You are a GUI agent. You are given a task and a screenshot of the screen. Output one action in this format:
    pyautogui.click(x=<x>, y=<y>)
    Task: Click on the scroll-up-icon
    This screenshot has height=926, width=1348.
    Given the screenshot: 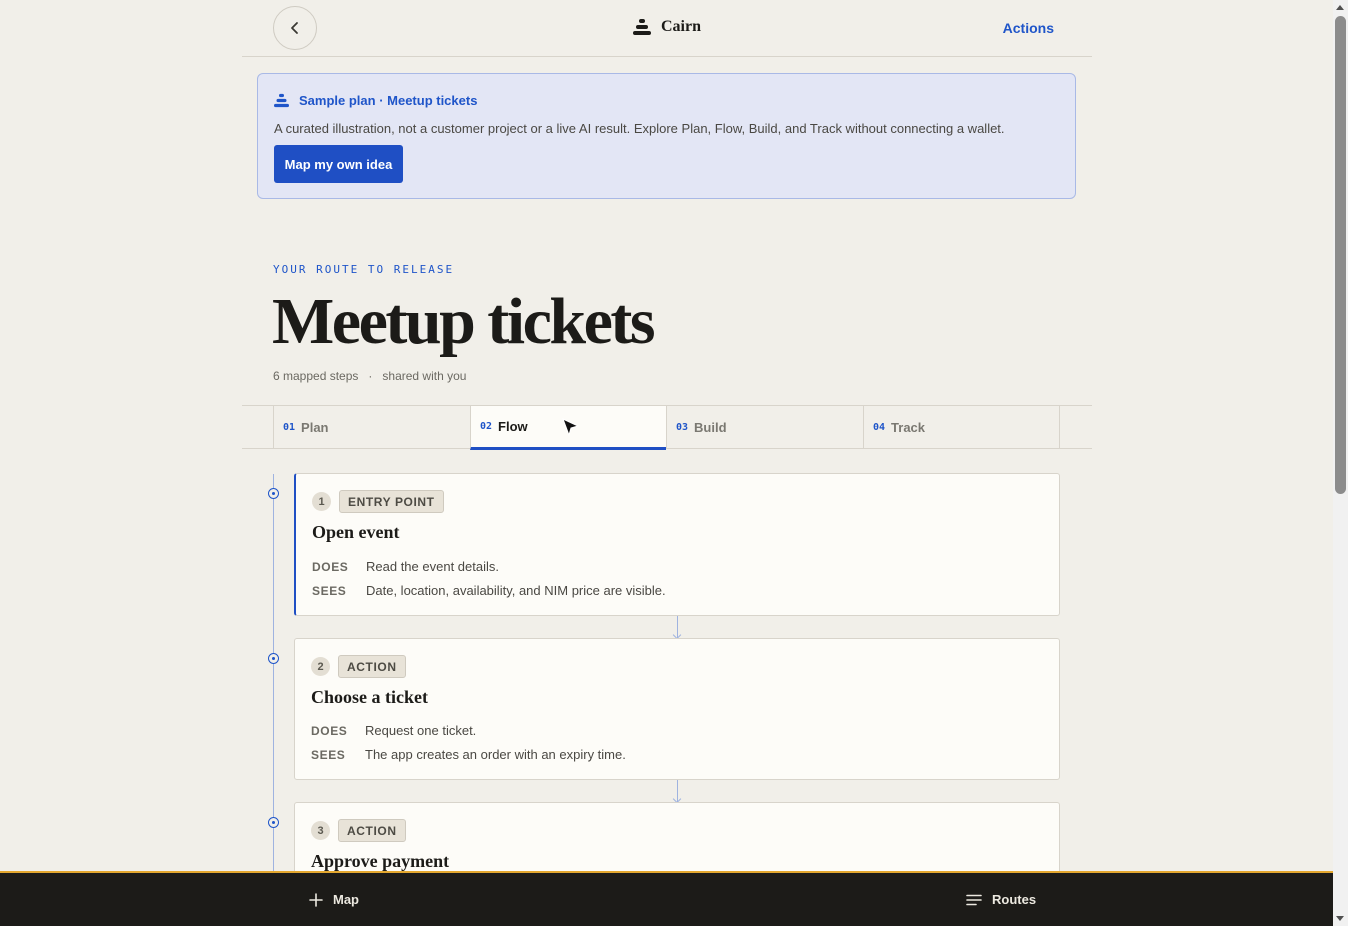 What is the action you would take?
    pyautogui.click(x=1340, y=7)
    